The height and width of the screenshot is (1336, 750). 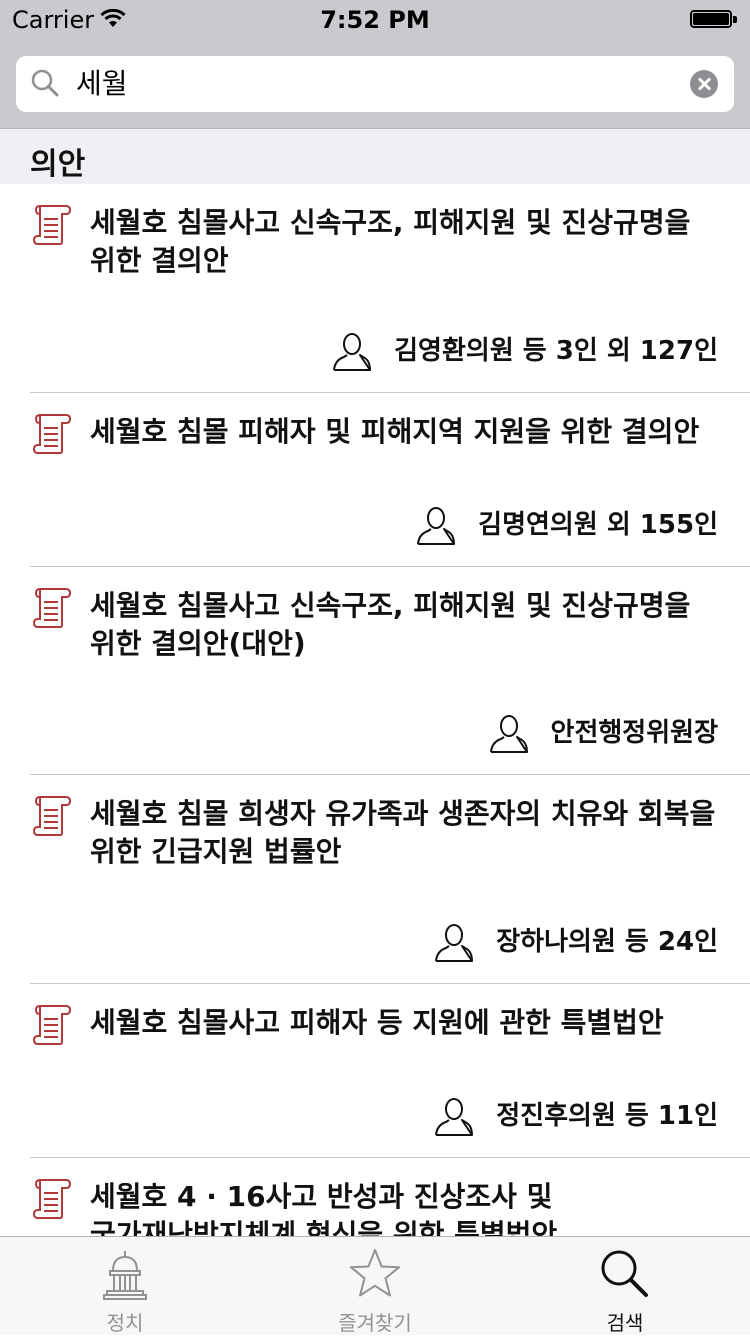 I want to click on list-item: 세월호 침몰사고 피해자 등 지원에 관한 특별법안정진후의원 등 11인, so click(x=375, y=1071).